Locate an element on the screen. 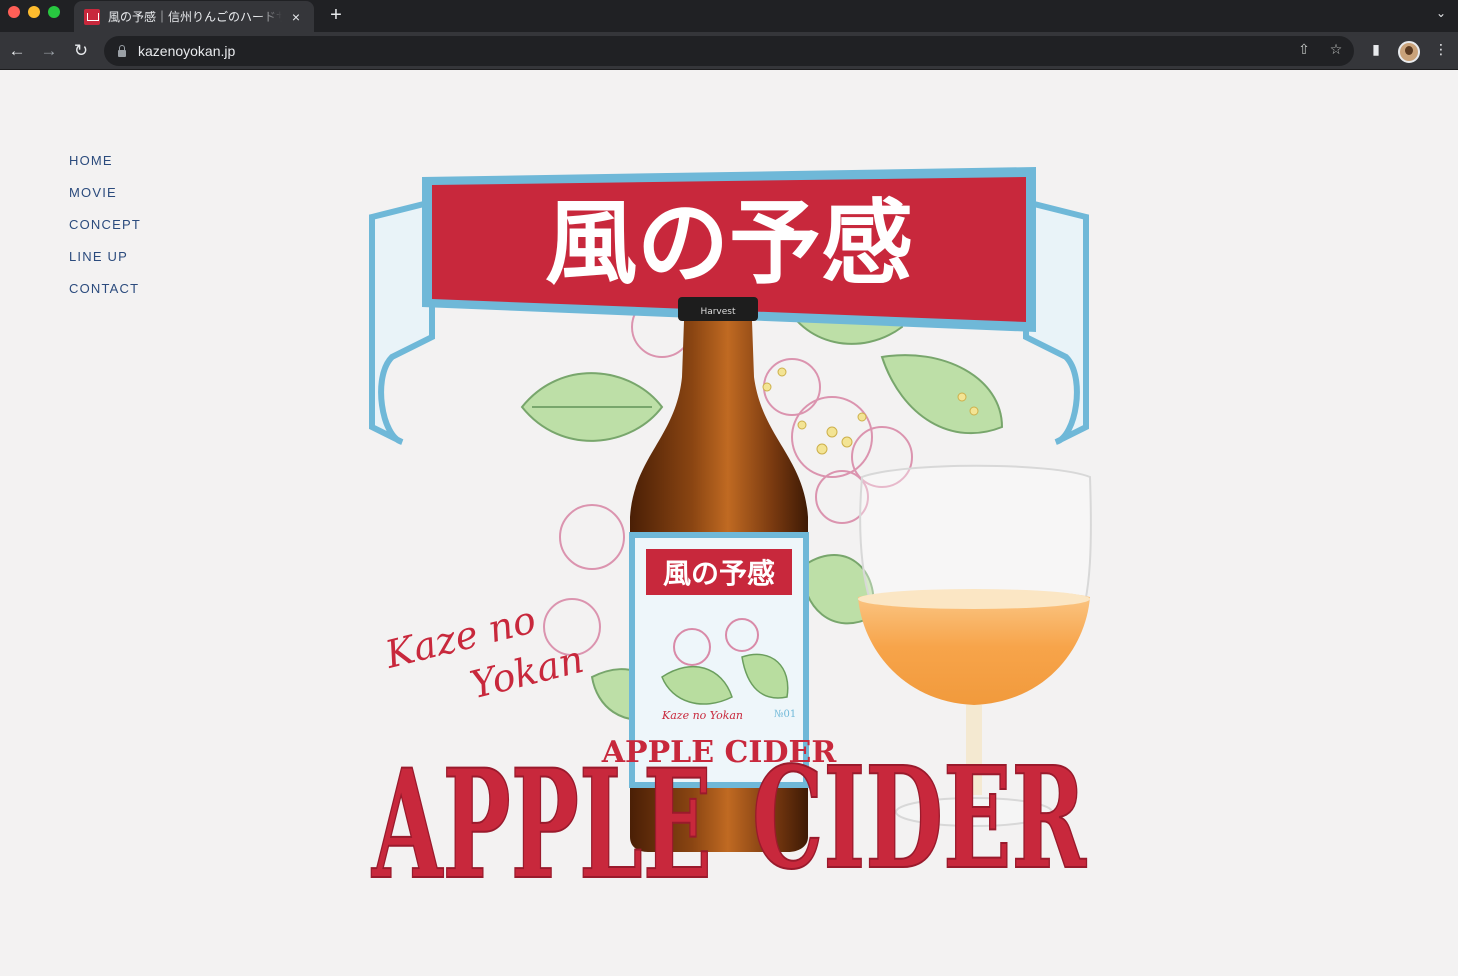 This screenshot has width=1458, height=976. banner-title: 風の予感 is located at coordinates (729, 243).